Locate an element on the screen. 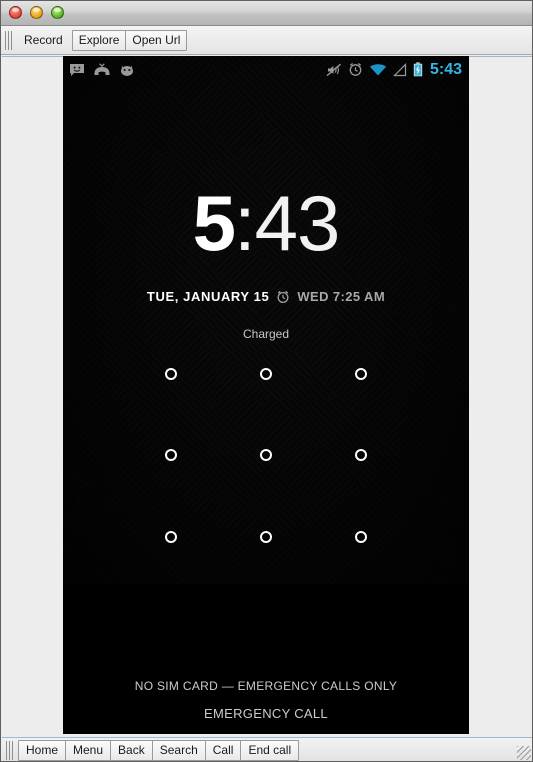 This screenshot has width=533, height=762. vibrate-muted-icon is located at coordinates (334, 69).